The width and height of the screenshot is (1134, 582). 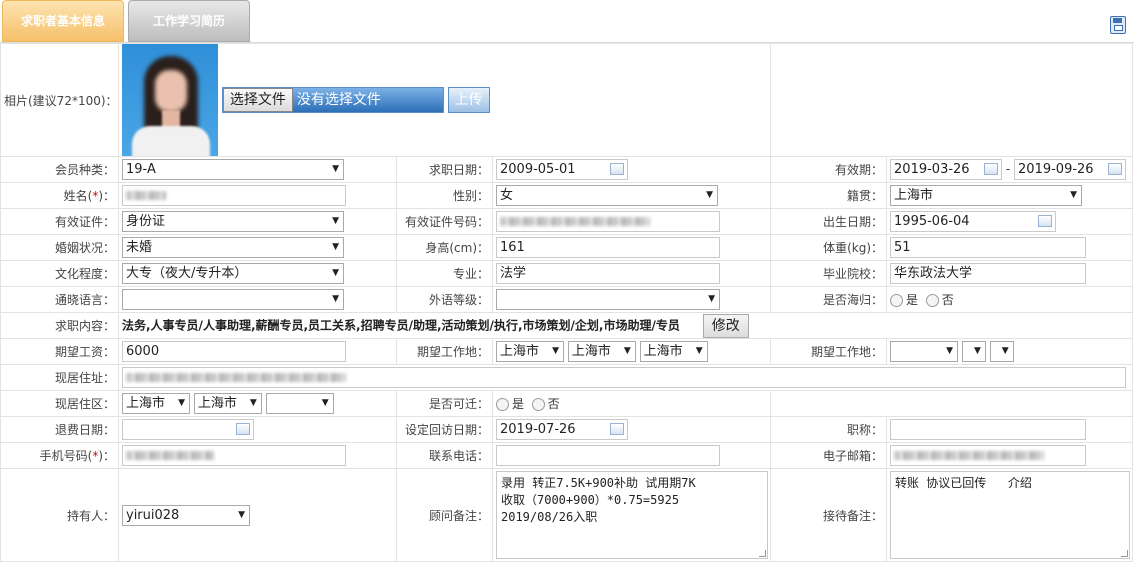 What do you see at coordinates (233, 247) in the screenshot?
I see `marital-select: 未婚 ▼` at bounding box center [233, 247].